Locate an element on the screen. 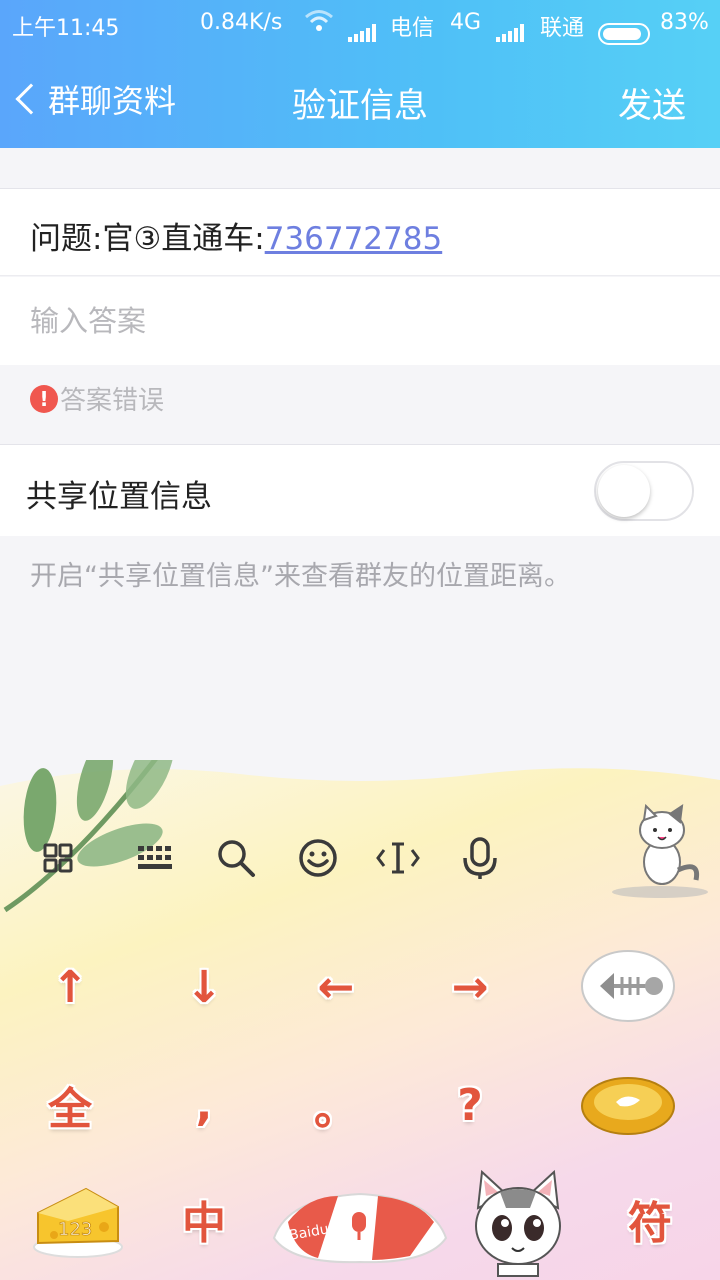 This screenshot has height=1280, width=720. status-carrier-1: 电信 is located at coordinates (412, 28).